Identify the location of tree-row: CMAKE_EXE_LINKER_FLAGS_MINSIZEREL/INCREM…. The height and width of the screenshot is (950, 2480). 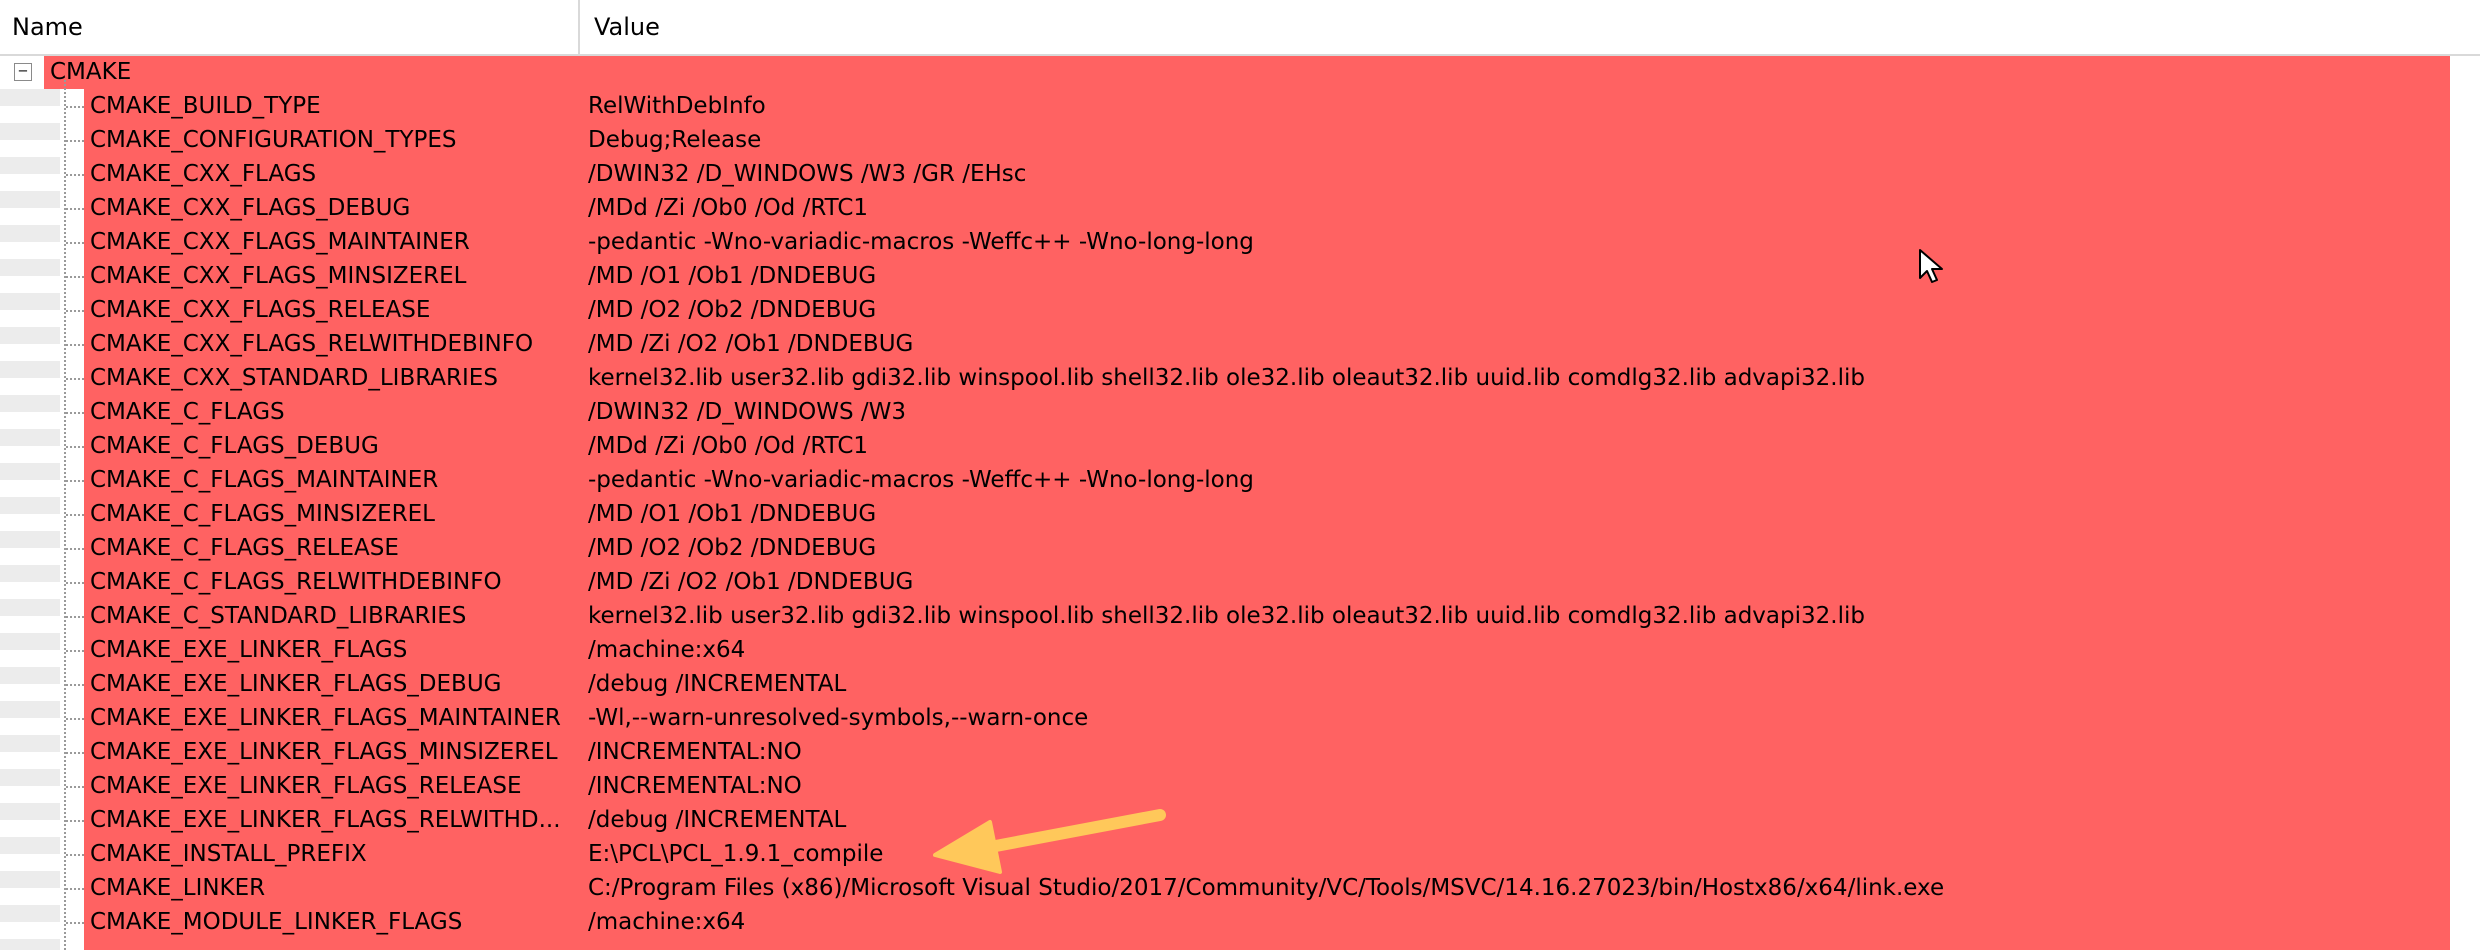
(1225, 752).